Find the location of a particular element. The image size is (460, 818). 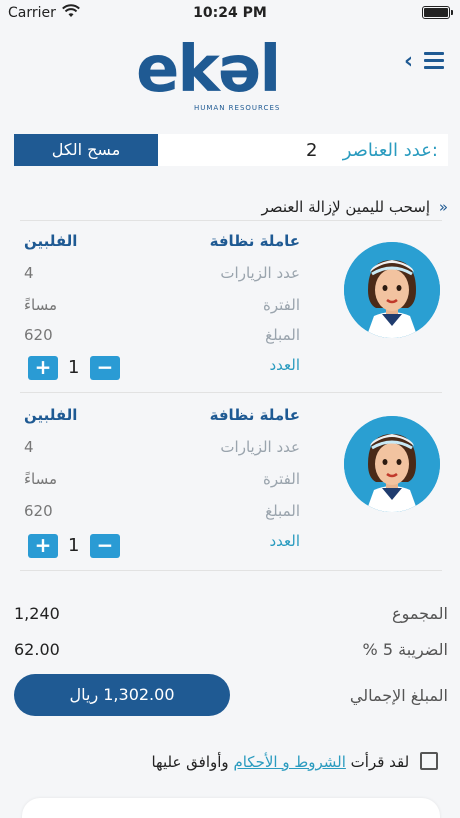

status-bar: Carrier 10:24 PM is located at coordinates (230, 13).